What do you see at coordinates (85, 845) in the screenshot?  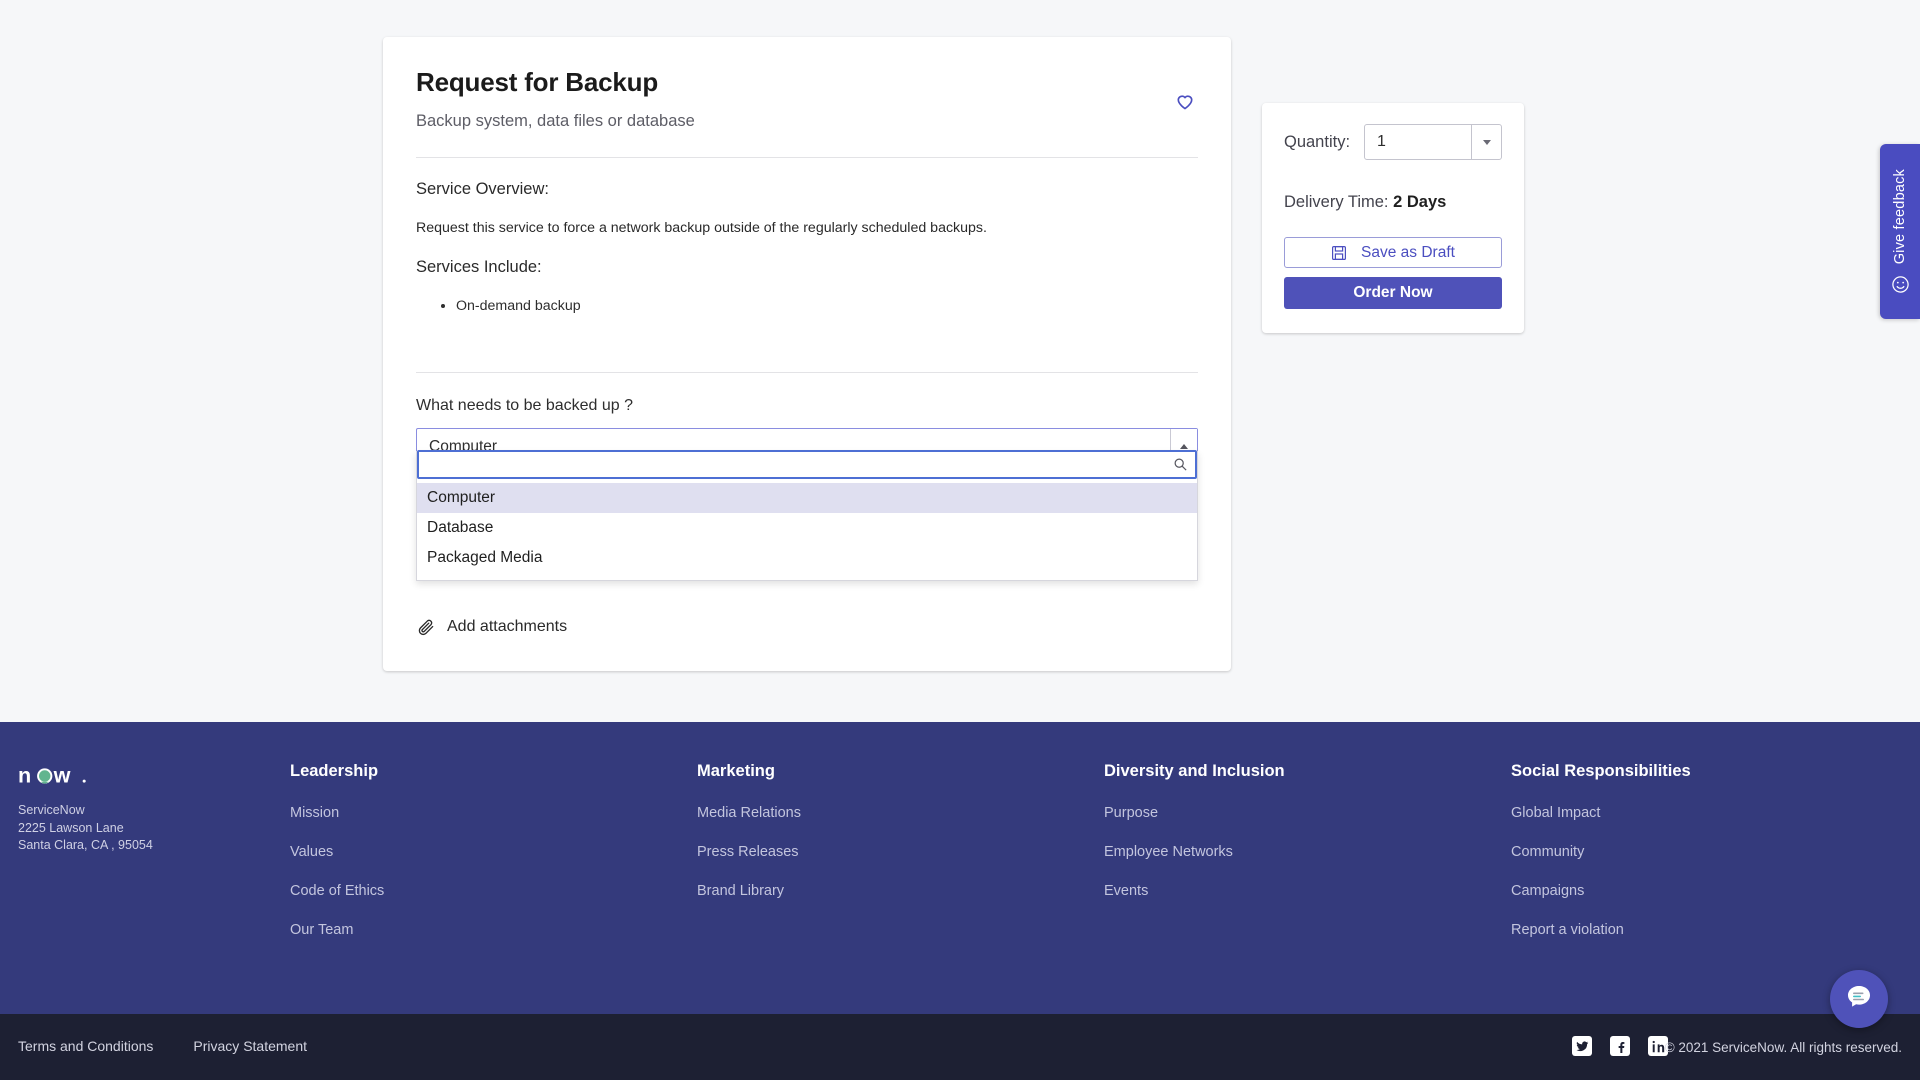 I see `address-line-2: Santa Clara, CA , 95054` at bounding box center [85, 845].